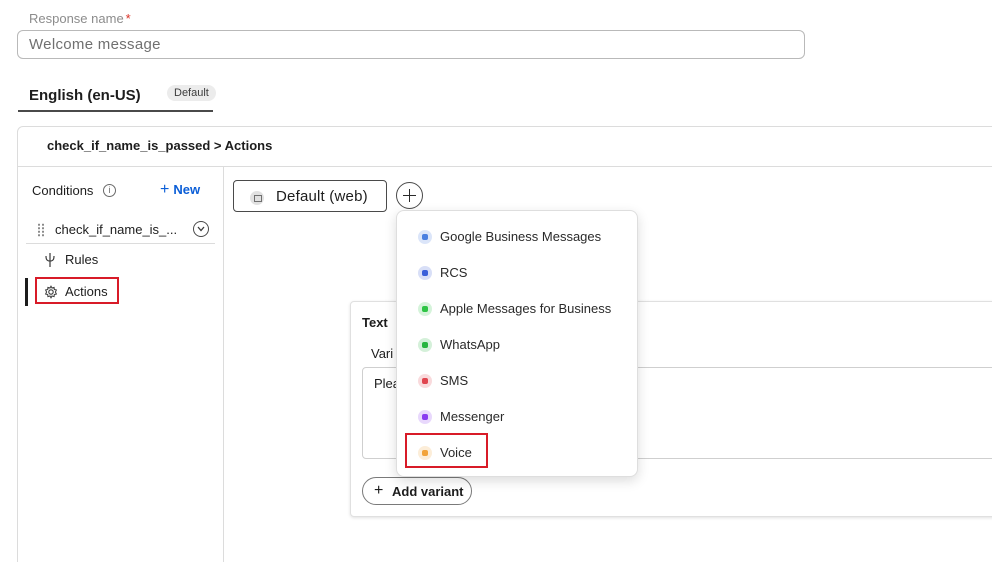 The width and height of the screenshot is (992, 562). What do you see at coordinates (85, 95) in the screenshot?
I see `language-tab-label: English (en-US)` at bounding box center [85, 95].